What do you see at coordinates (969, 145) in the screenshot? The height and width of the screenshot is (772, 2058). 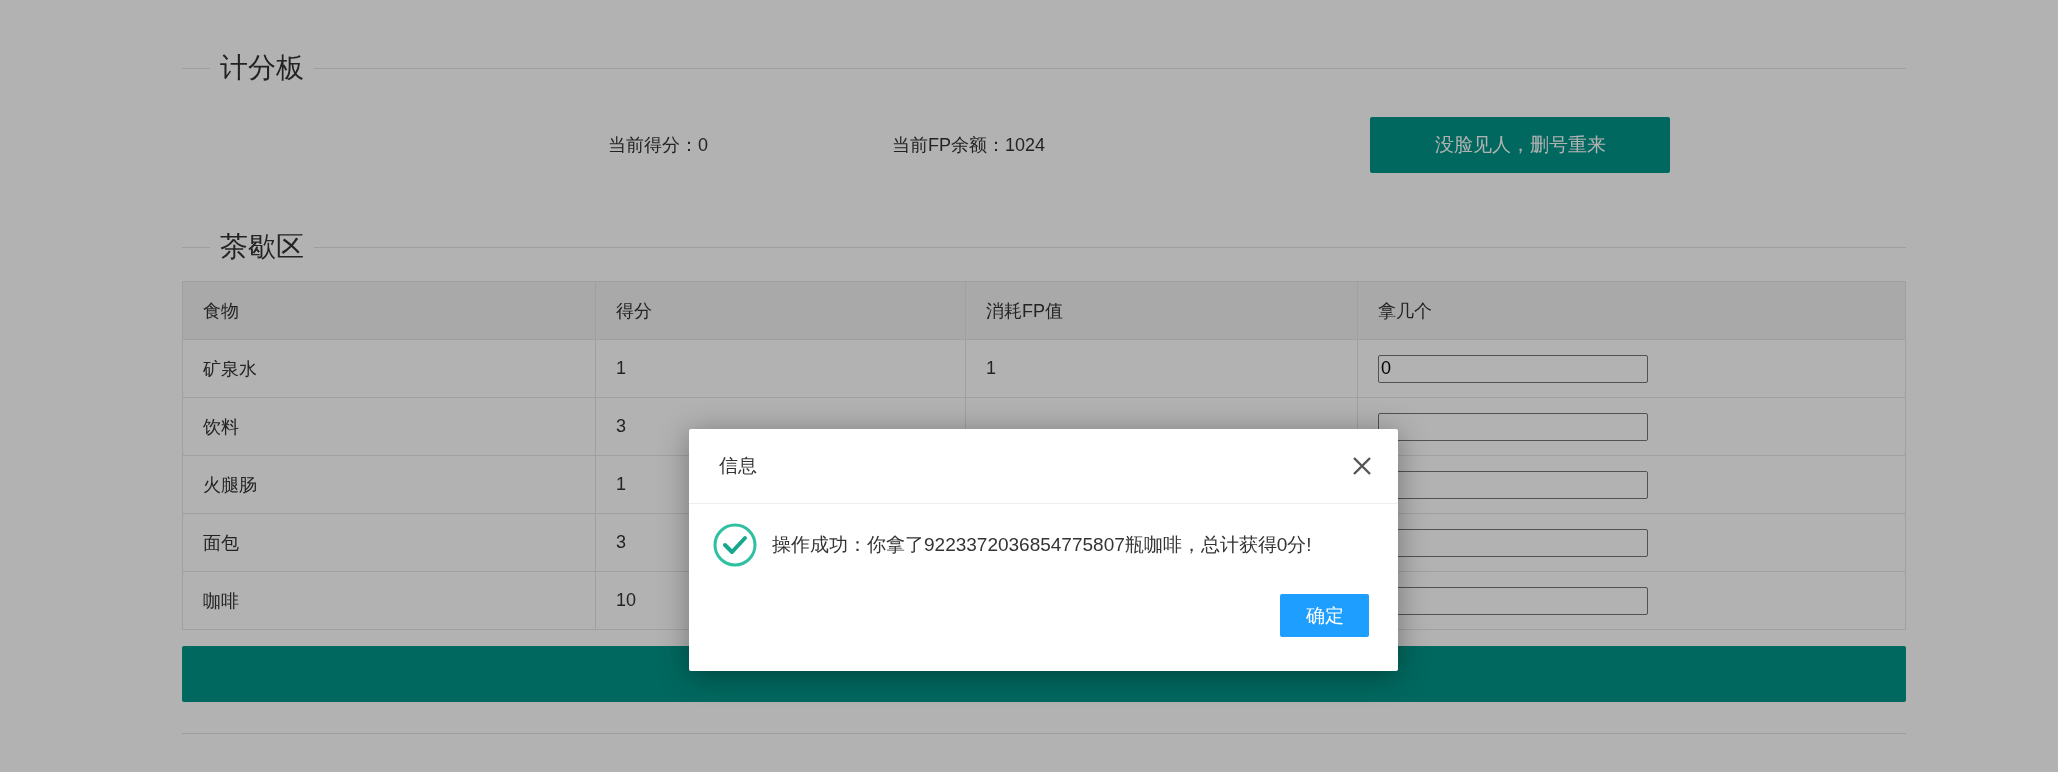 I see `fp-balance: 当前FP余额：1024` at bounding box center [969, 145].